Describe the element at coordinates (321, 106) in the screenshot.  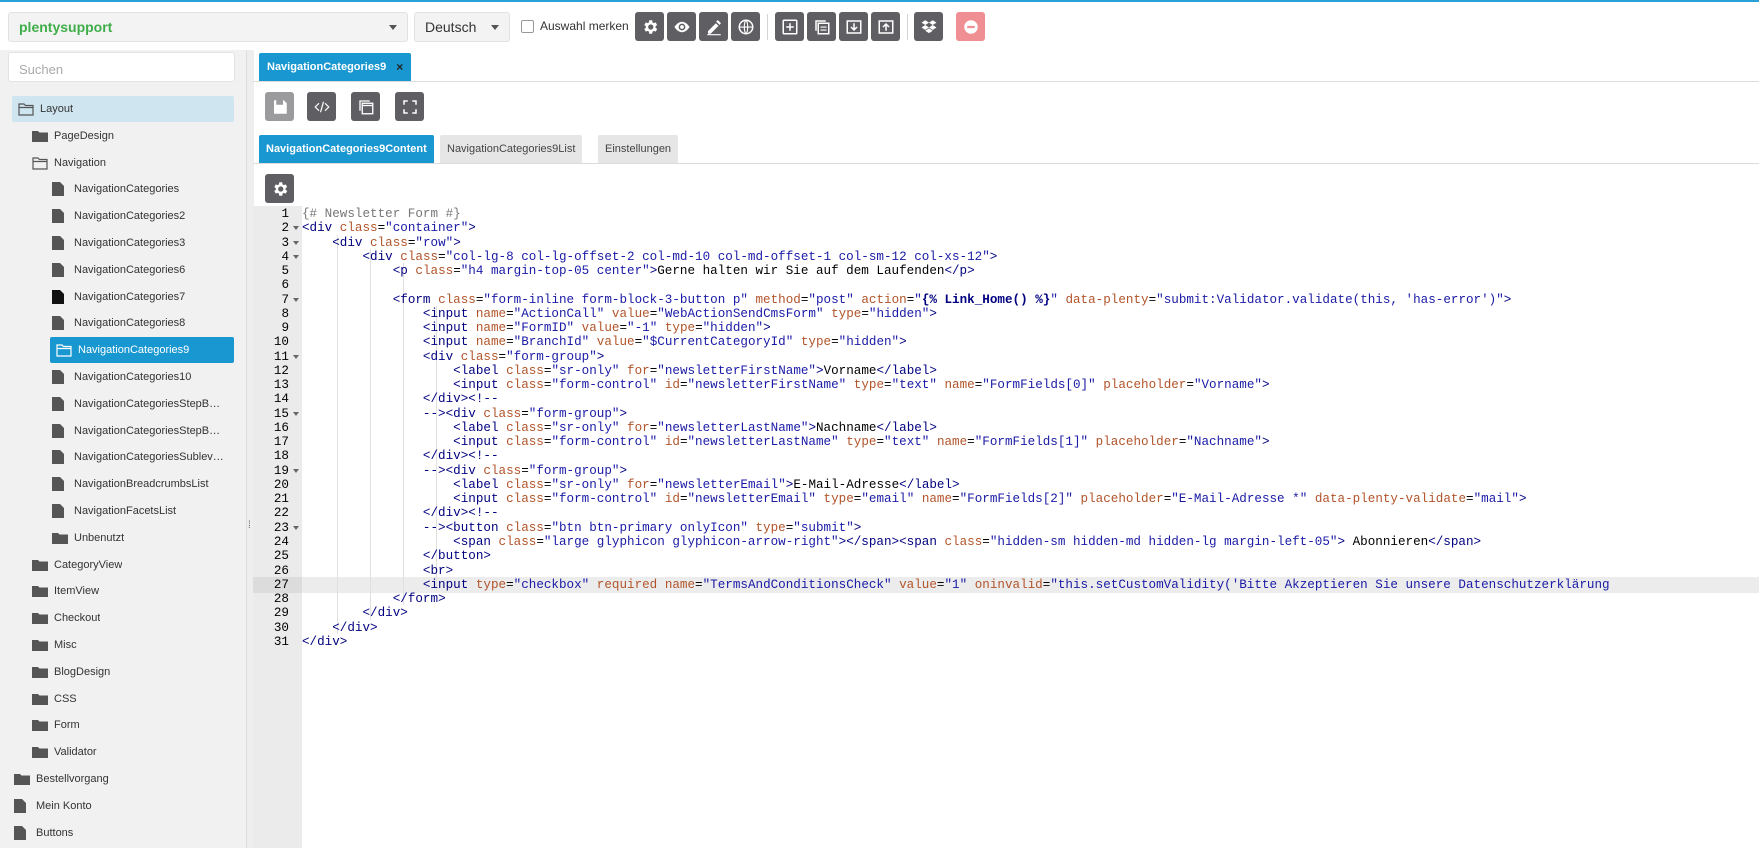
I see `code-view-button` at that location.